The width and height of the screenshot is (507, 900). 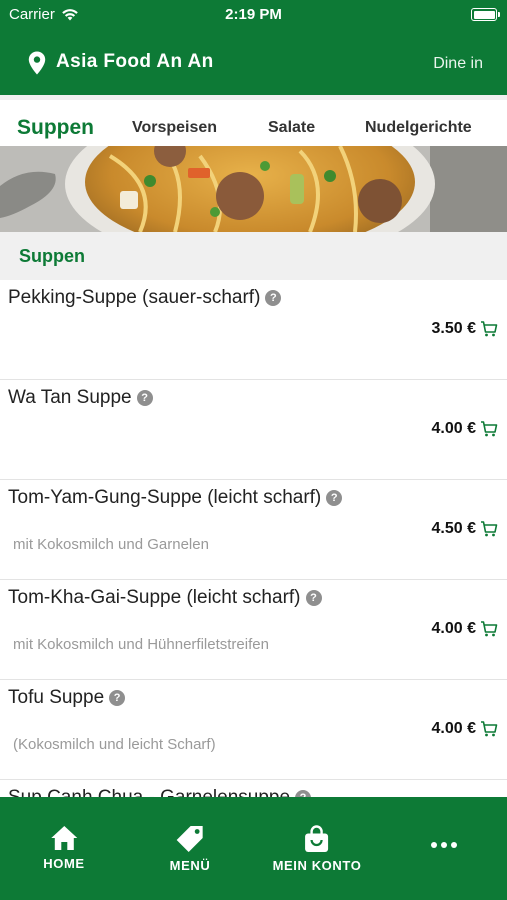 I want to click on nav-account: MEIN KONTO, so click(x=317, y=849).